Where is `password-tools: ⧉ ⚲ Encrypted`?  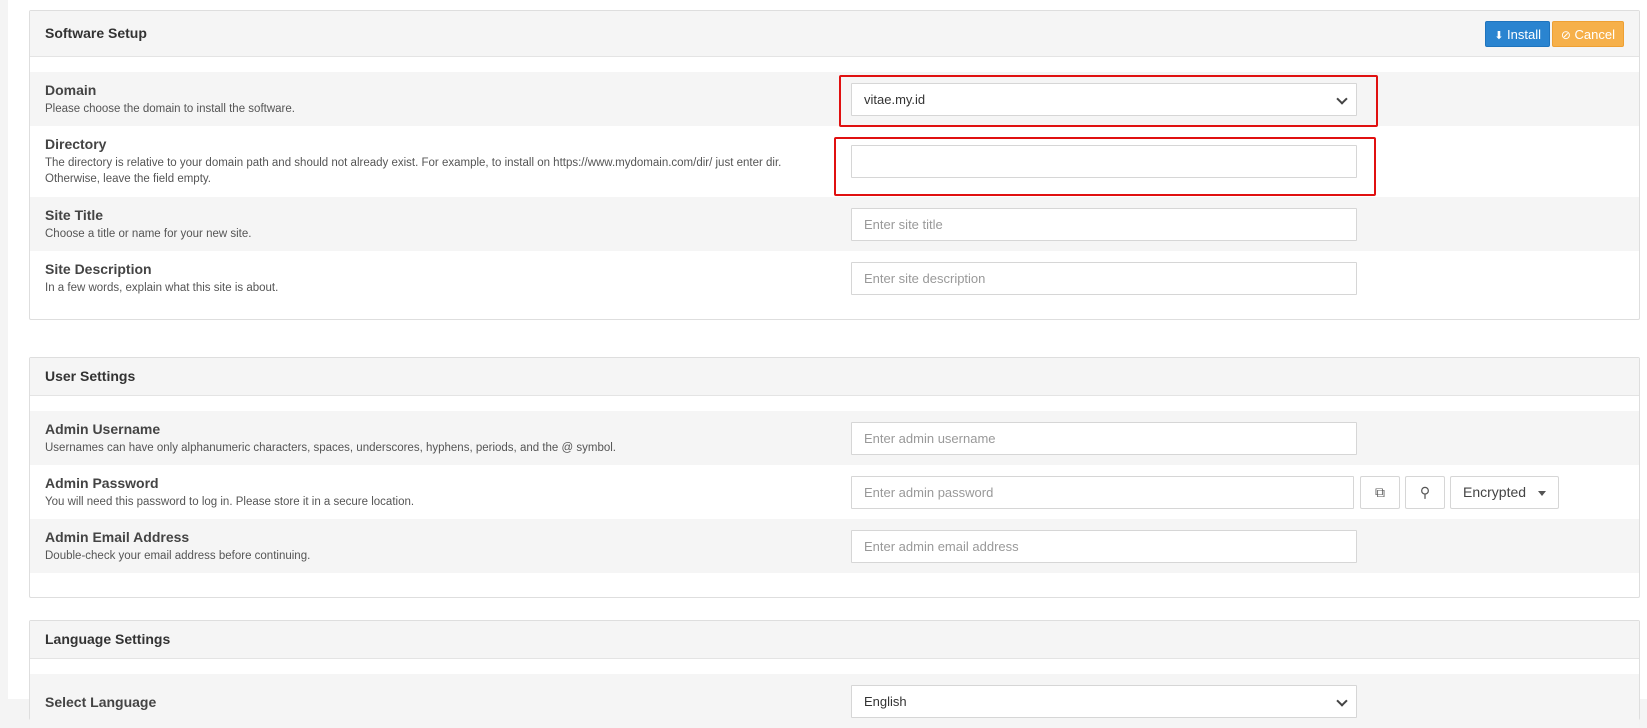
password-tools: ⧉ ⚲ Encrypted is located at coordinates (1460, 492).